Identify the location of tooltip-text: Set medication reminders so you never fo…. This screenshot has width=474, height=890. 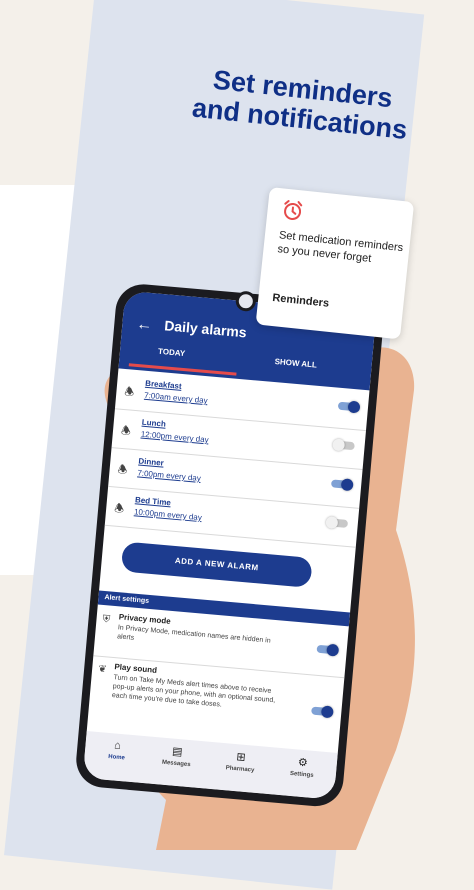
(340, 247).